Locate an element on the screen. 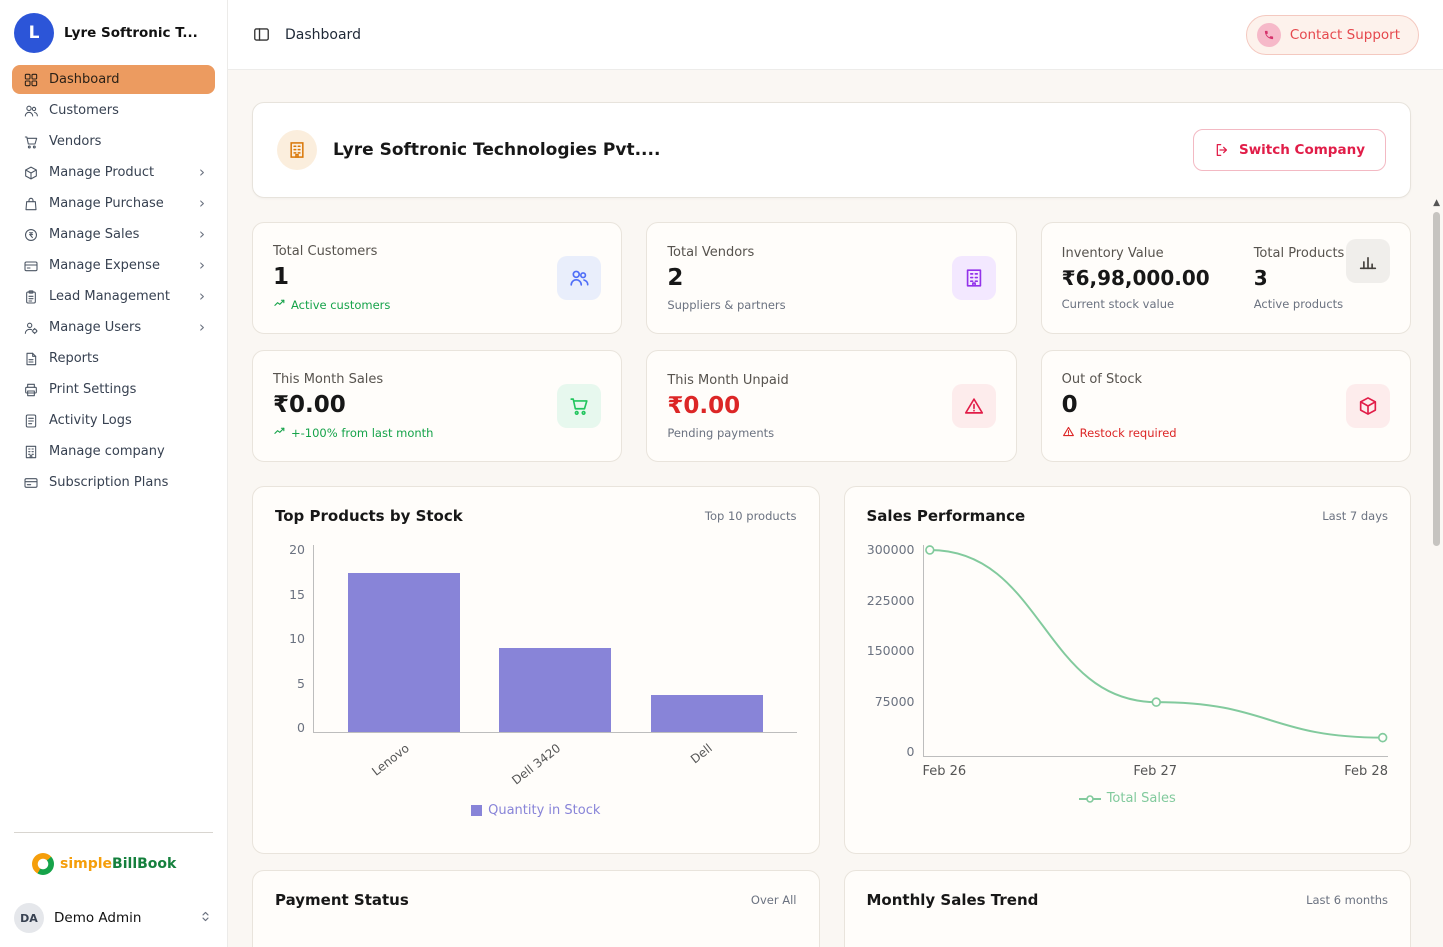 Image resolution: width=1443 pixels, height=947 pixels. subscription-icon is located at coordinates (30, 482).